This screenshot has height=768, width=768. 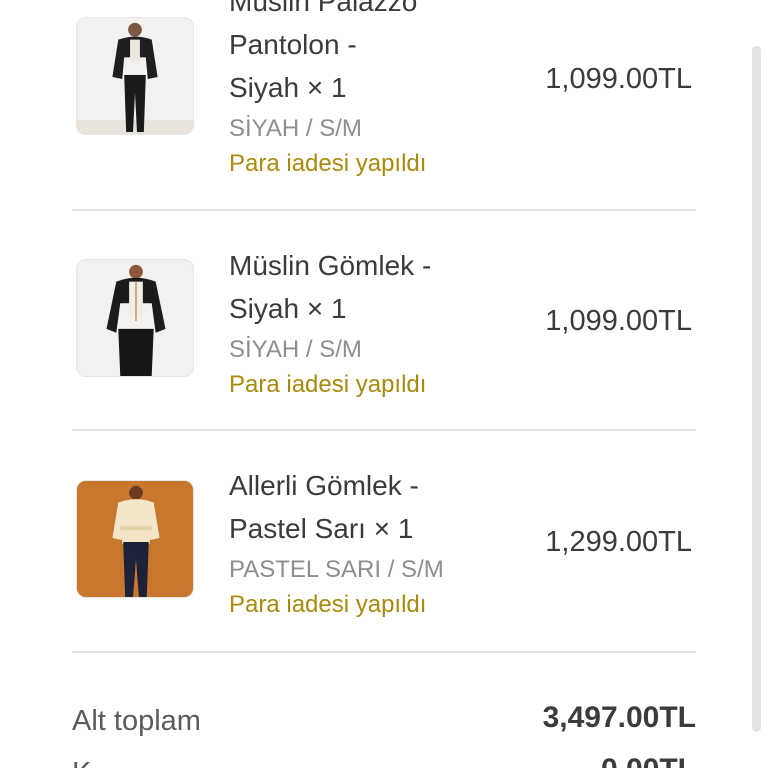 What do you see at coordinates (336, 569) in the screenshot?
I see `item-variant: PASTEL SARI / S/M` at bounding box center [336, 569].